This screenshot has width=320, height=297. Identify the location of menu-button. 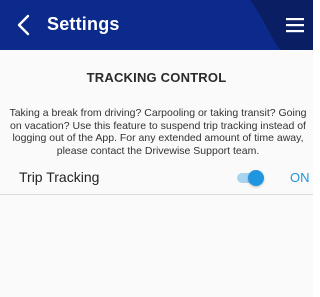
(295, 25).